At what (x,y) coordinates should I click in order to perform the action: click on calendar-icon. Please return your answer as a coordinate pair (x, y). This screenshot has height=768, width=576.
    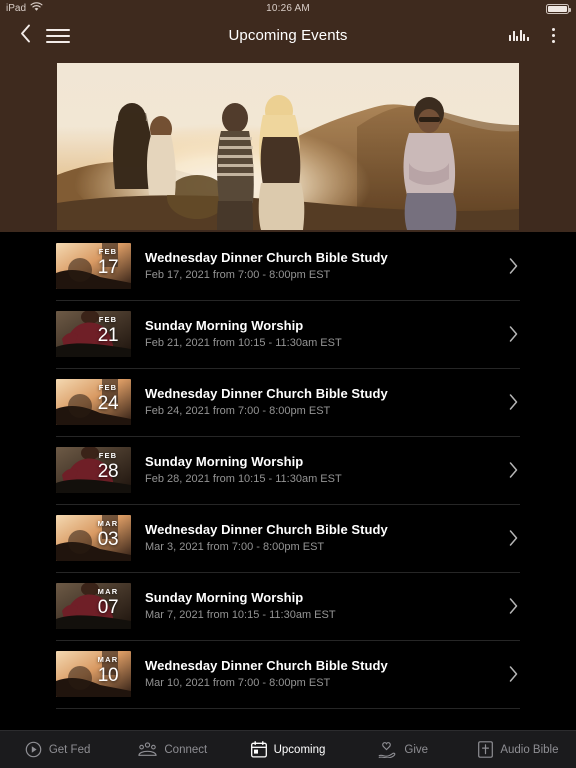
    Looking at the image, I should click on (258, 749).